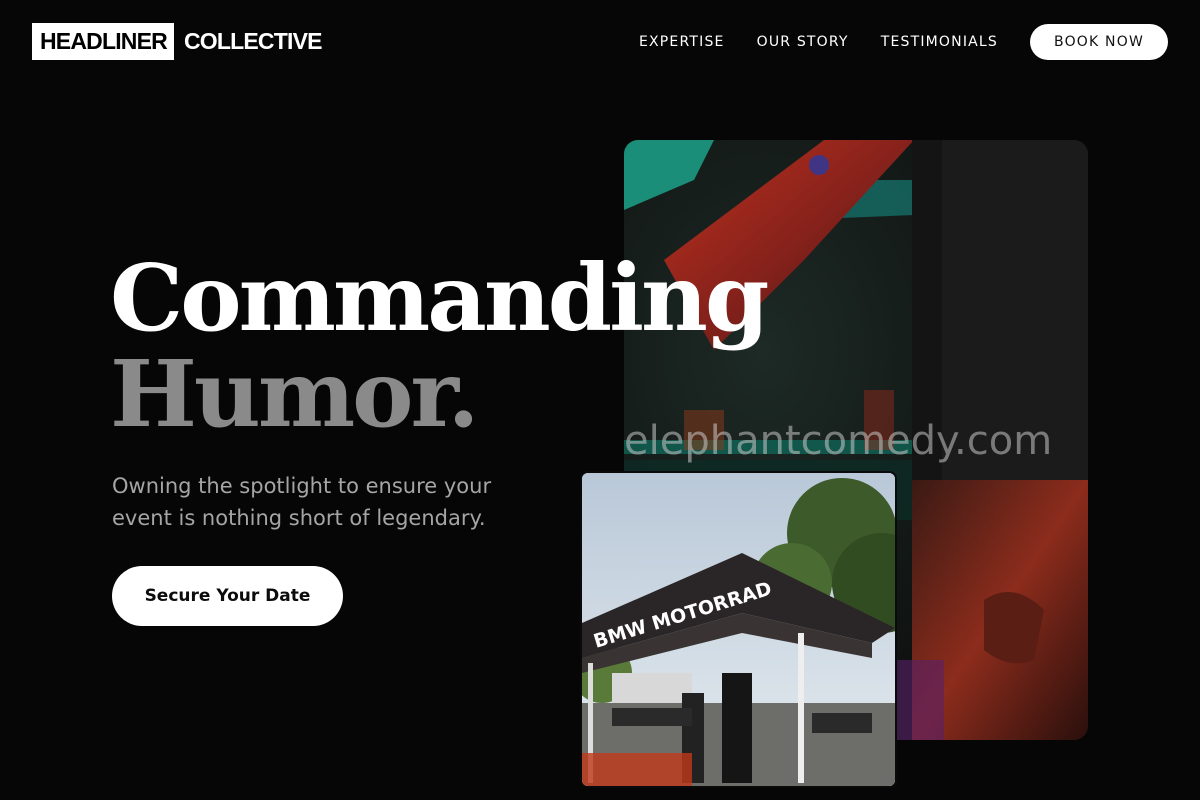 This screenshot has height=800, width=1200. I want to click on nav-link-testimonials: TESTIMONIALS, so click(939, 42).